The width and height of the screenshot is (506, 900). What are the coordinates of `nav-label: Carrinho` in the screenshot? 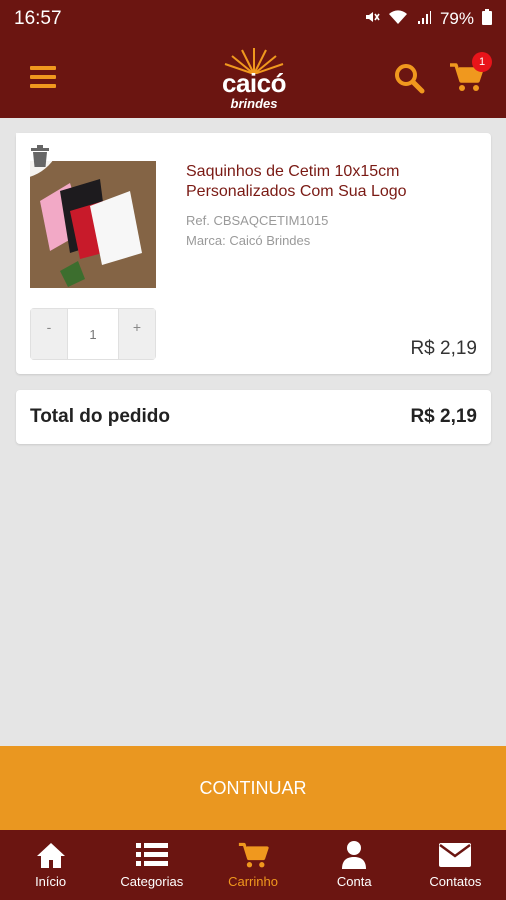 It's located at (253, 881).